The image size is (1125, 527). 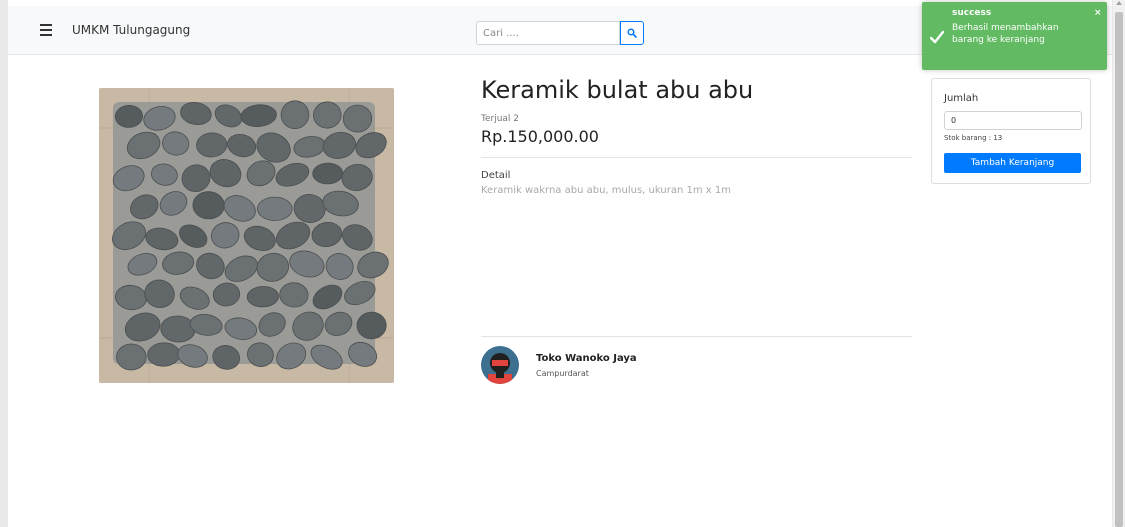 What do you see at coordinates (1119, 3) in the screenshot?
I see `scroll-up-arrow-icon` at bounding box center [1119, 3].